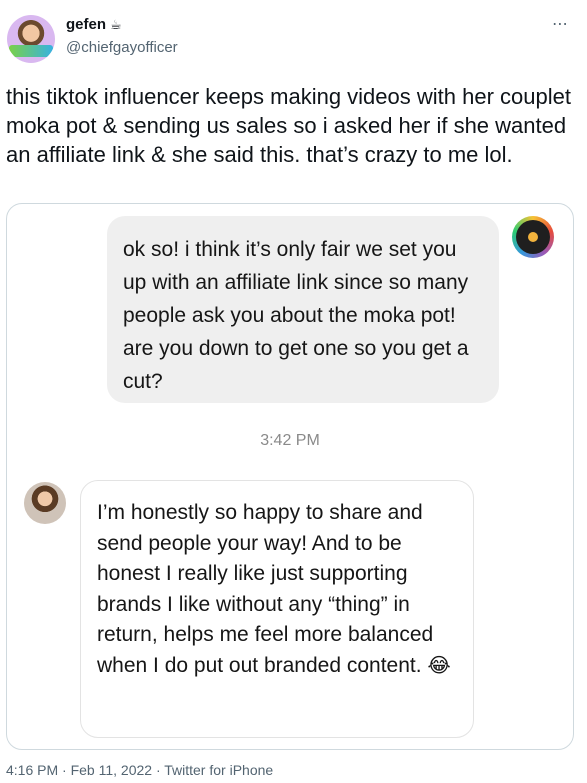  I want to click on influencer-avatar, so click(45, 503).